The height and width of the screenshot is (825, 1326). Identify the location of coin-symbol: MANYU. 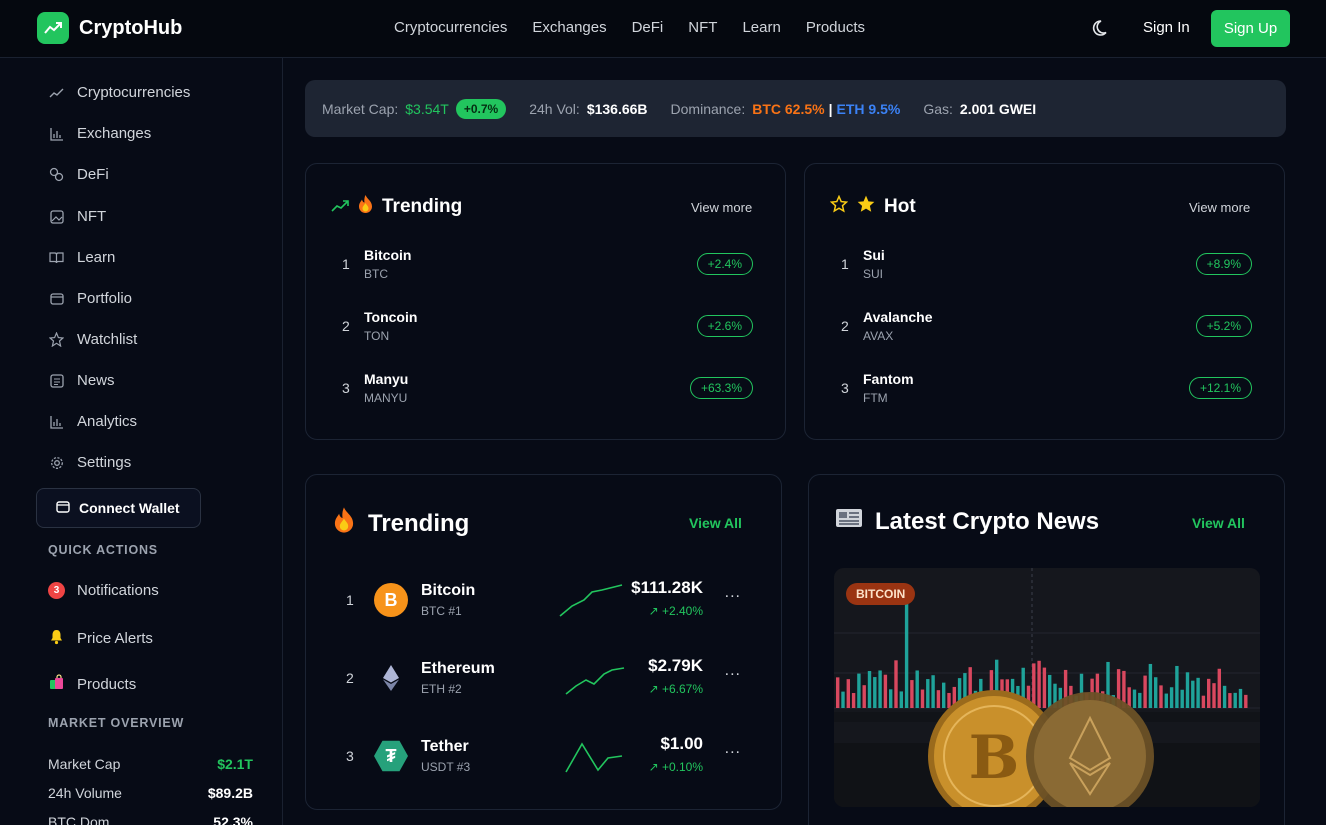
(386, 398).